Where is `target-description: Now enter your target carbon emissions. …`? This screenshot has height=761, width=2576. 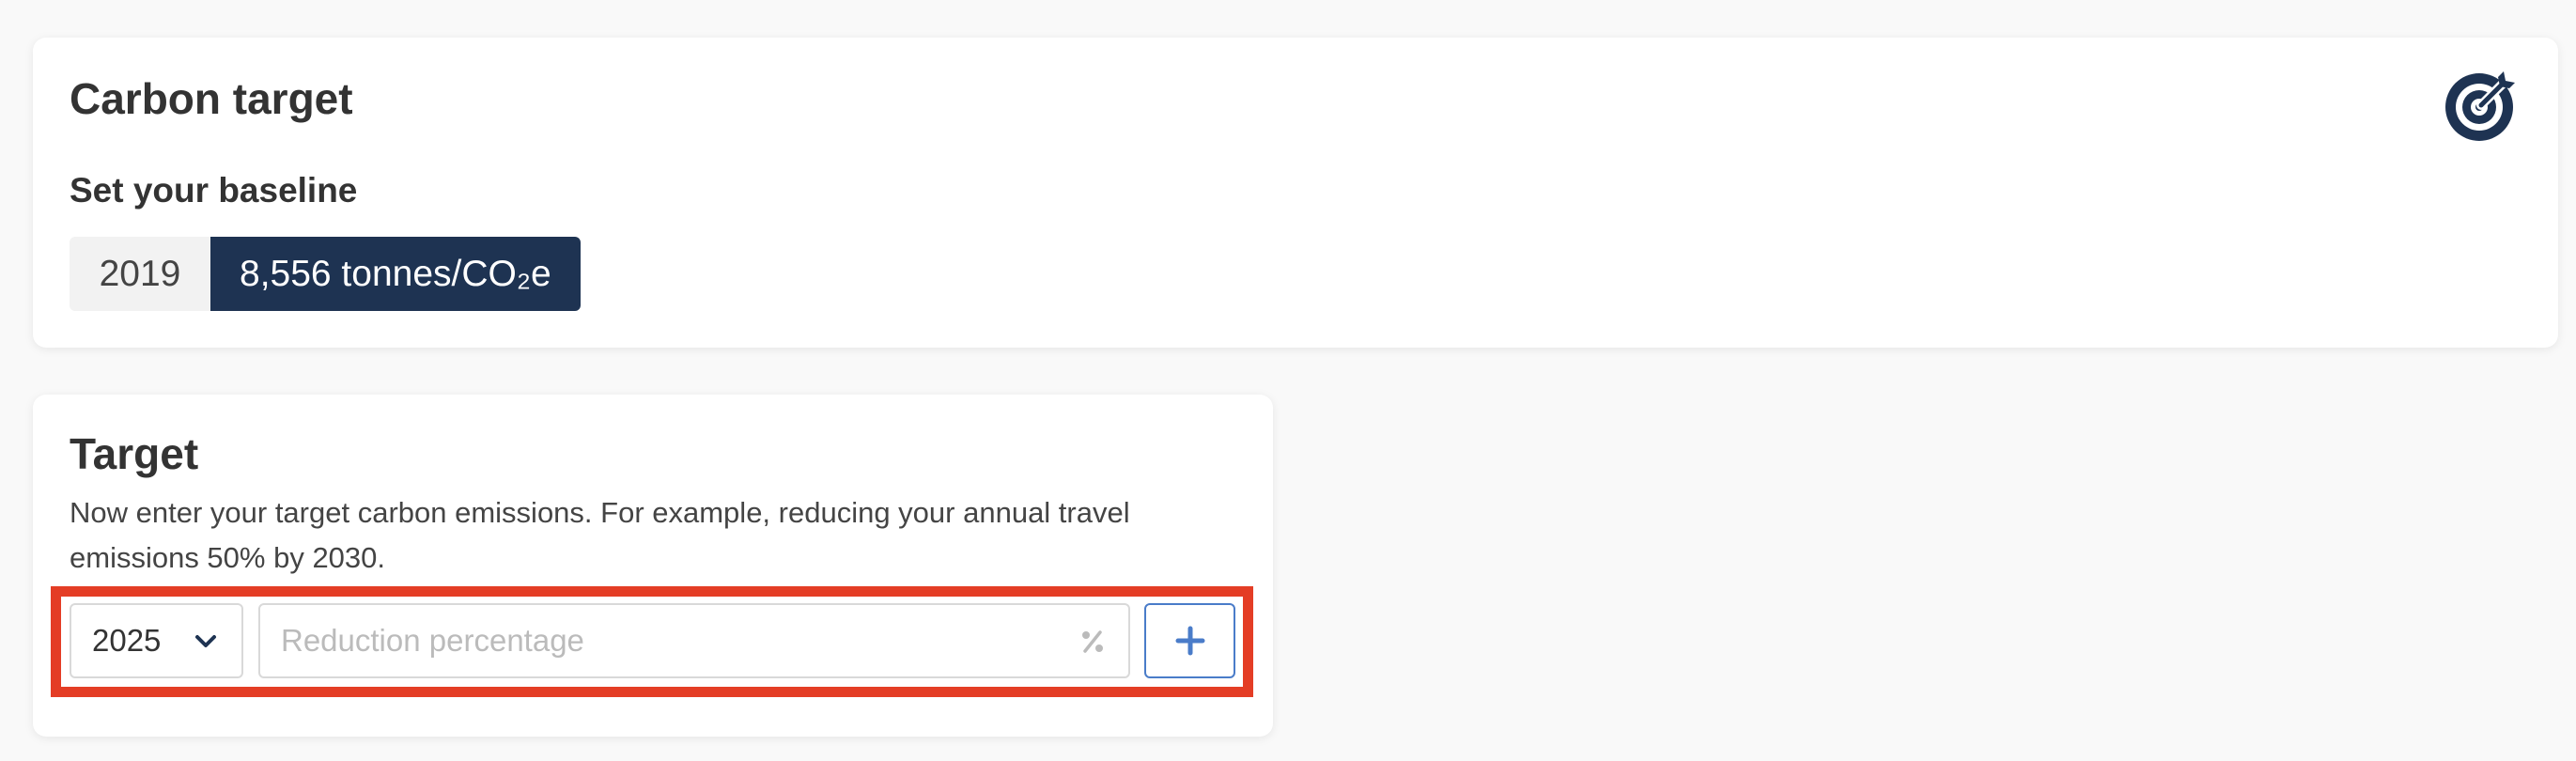
target-description: Now enter your target carbon emissions. … is located at coordinates (600, 535).